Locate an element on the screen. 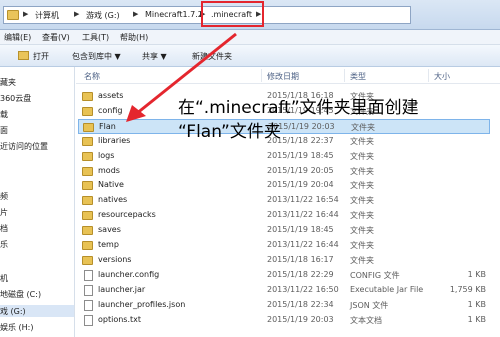 This screenshot has width=500, height=337. annotation-arrow is located at coordinates (181, 77).